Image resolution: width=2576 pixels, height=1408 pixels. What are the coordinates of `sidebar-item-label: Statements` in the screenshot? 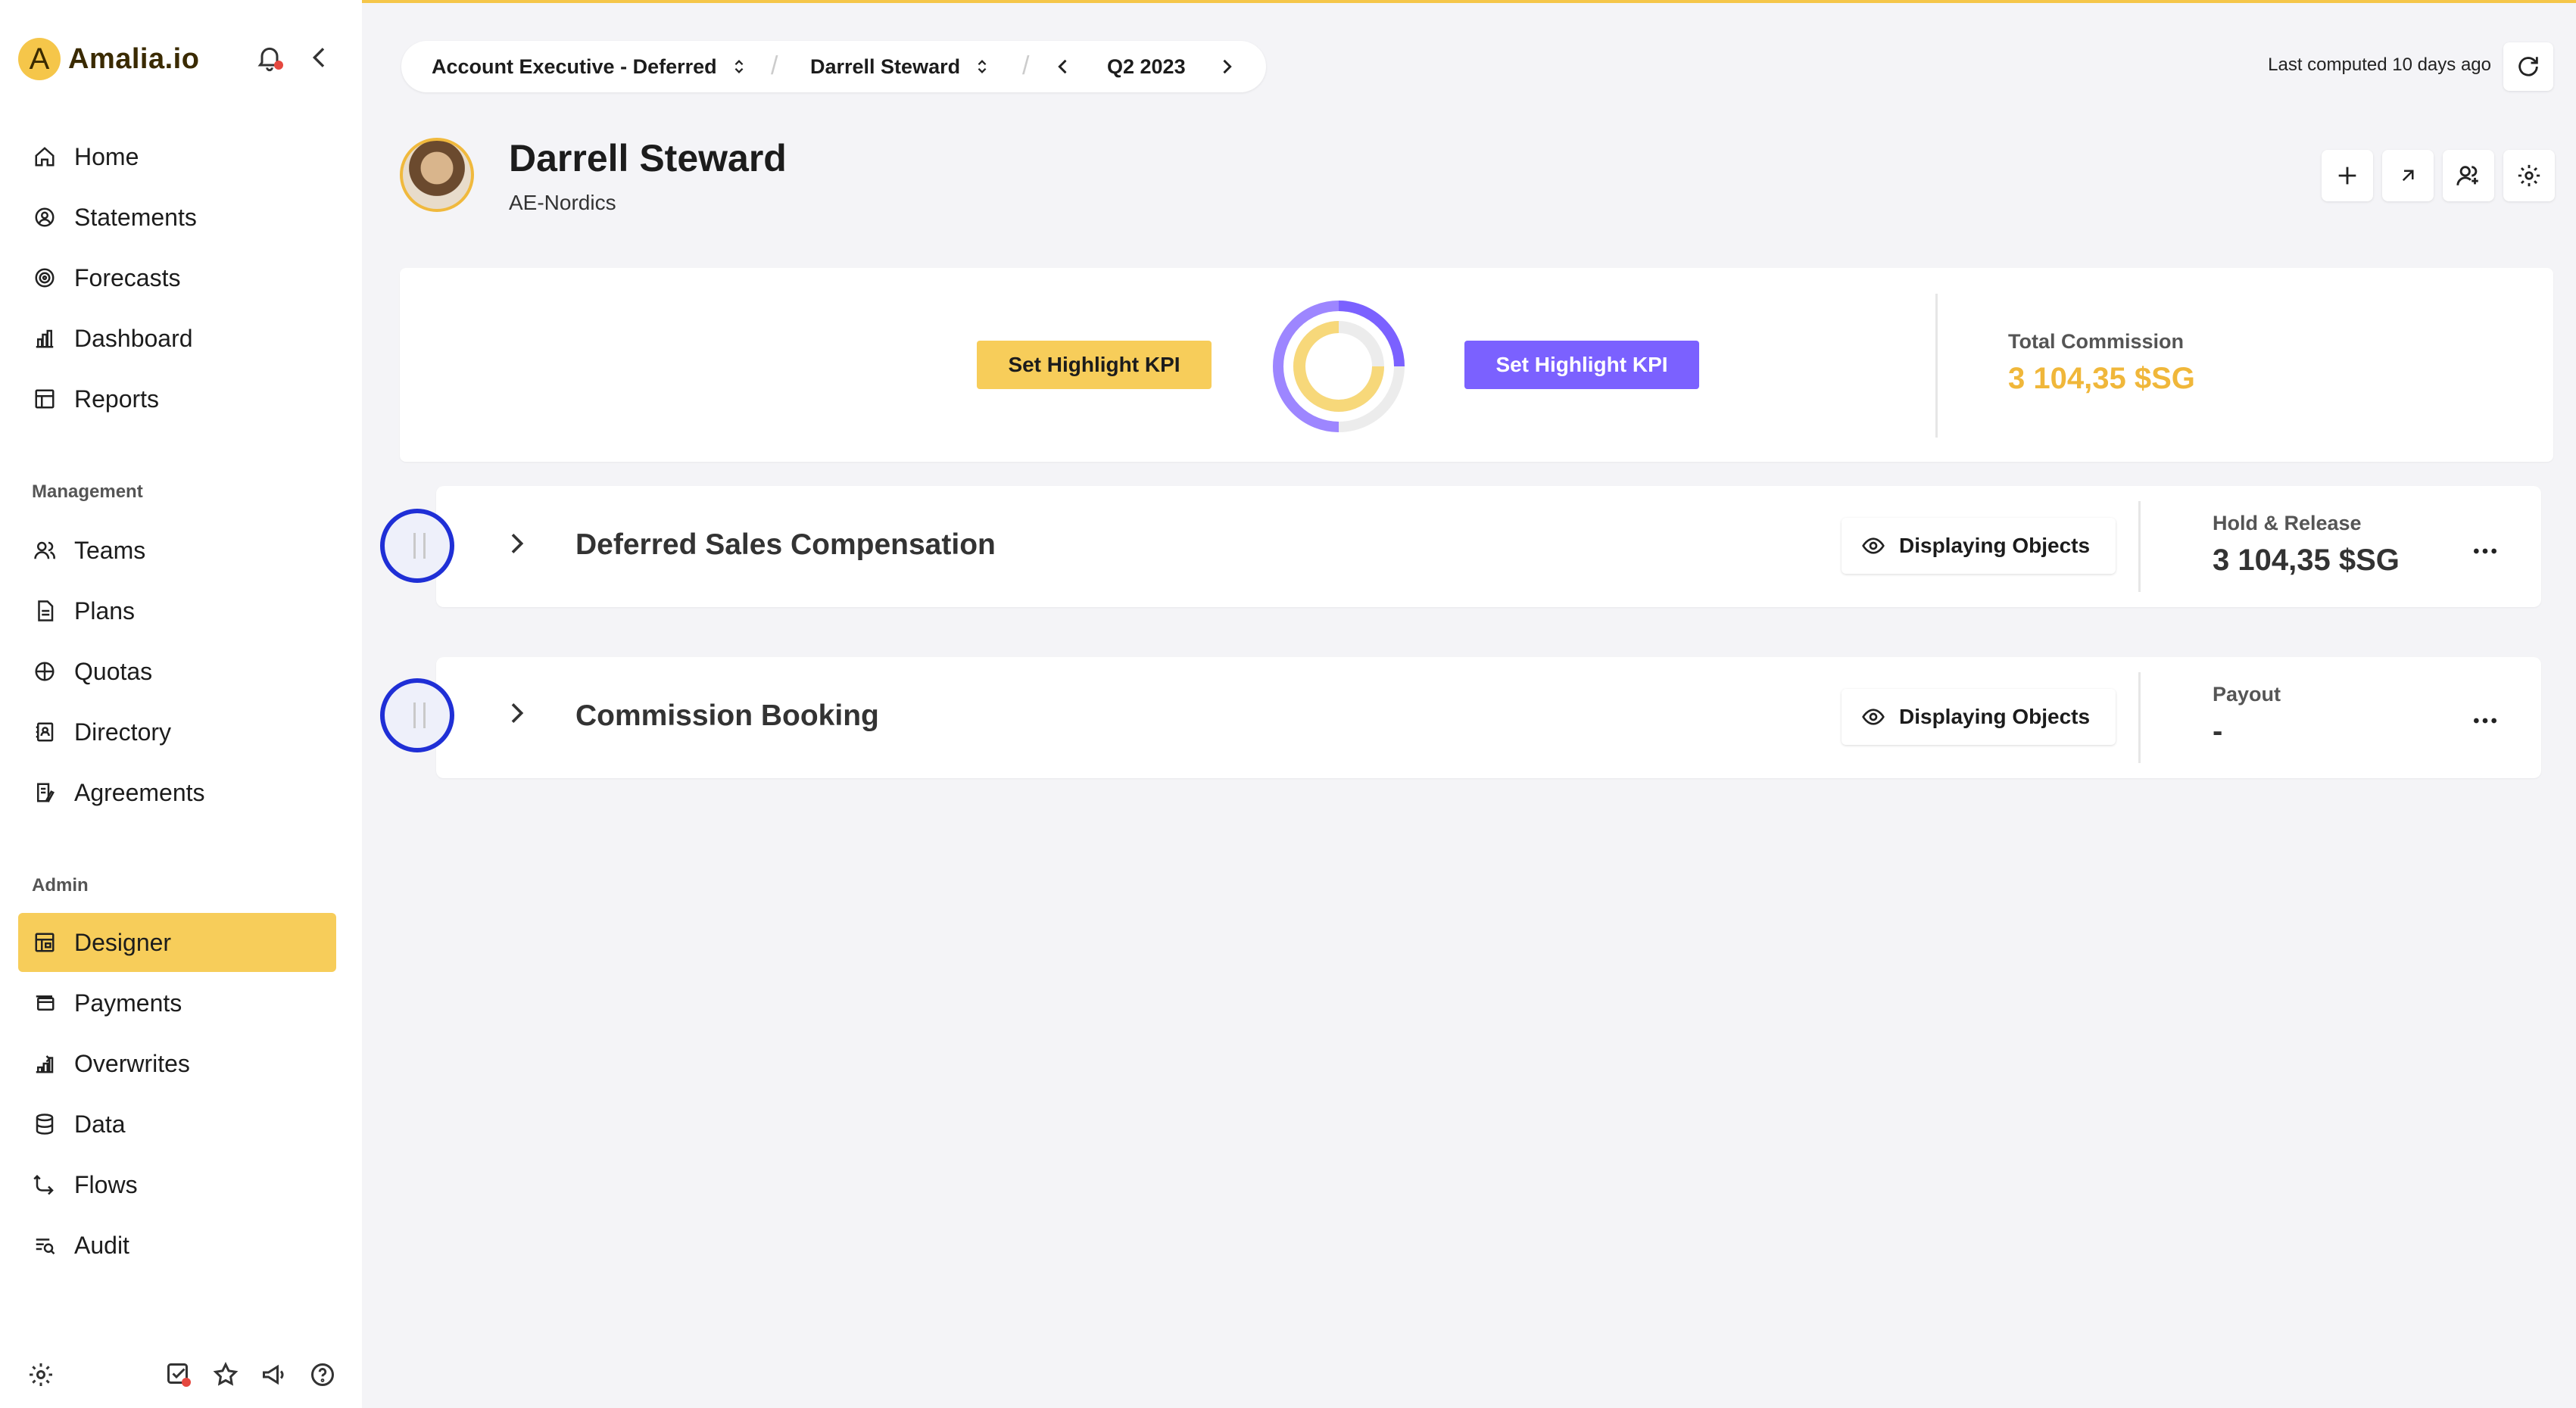 It's located at (135, 217).